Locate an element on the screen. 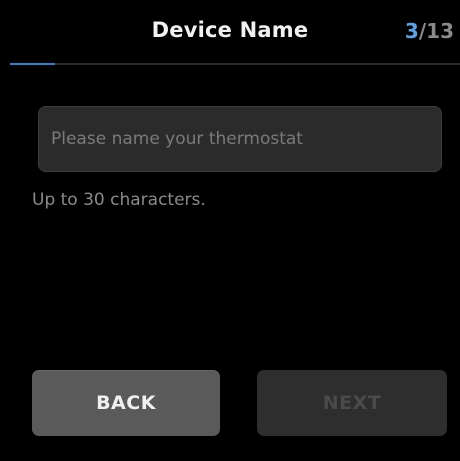  step-total: 13 is located at coordinates (440, 31).